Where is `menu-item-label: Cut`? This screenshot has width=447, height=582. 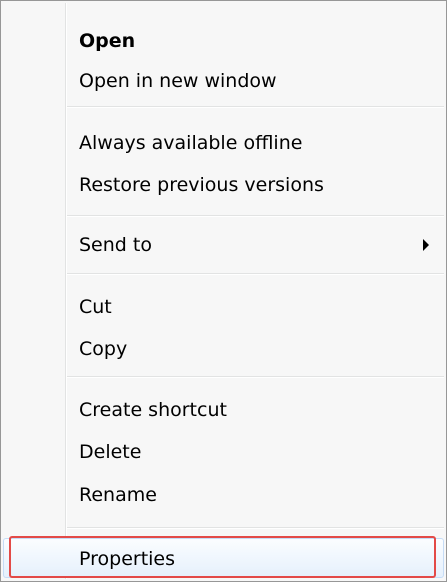
menu-item-label: Cut is located at coordinates (95, 307).